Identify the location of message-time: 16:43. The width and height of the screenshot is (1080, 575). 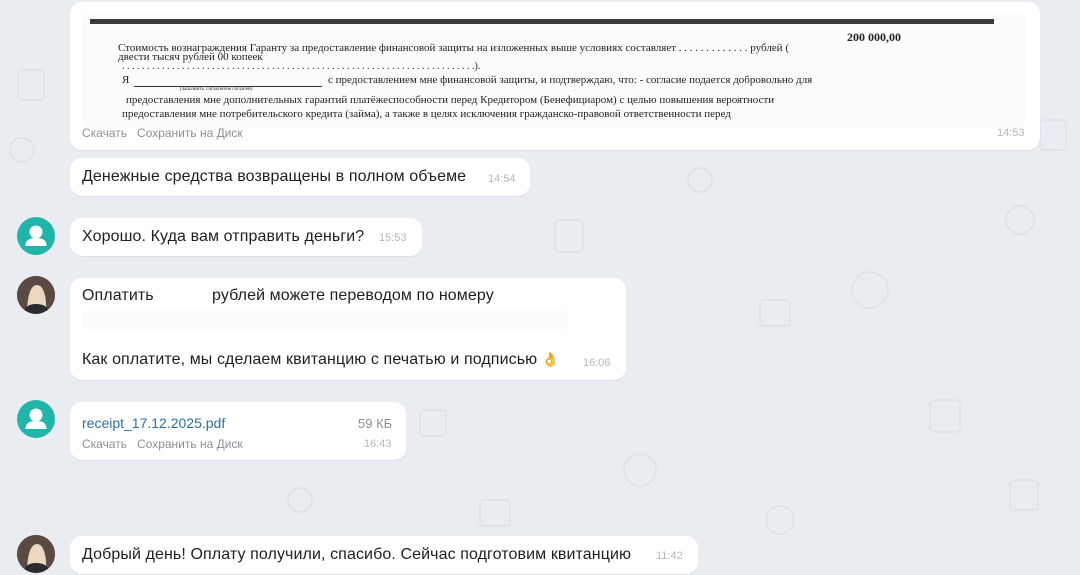
(378, 444).